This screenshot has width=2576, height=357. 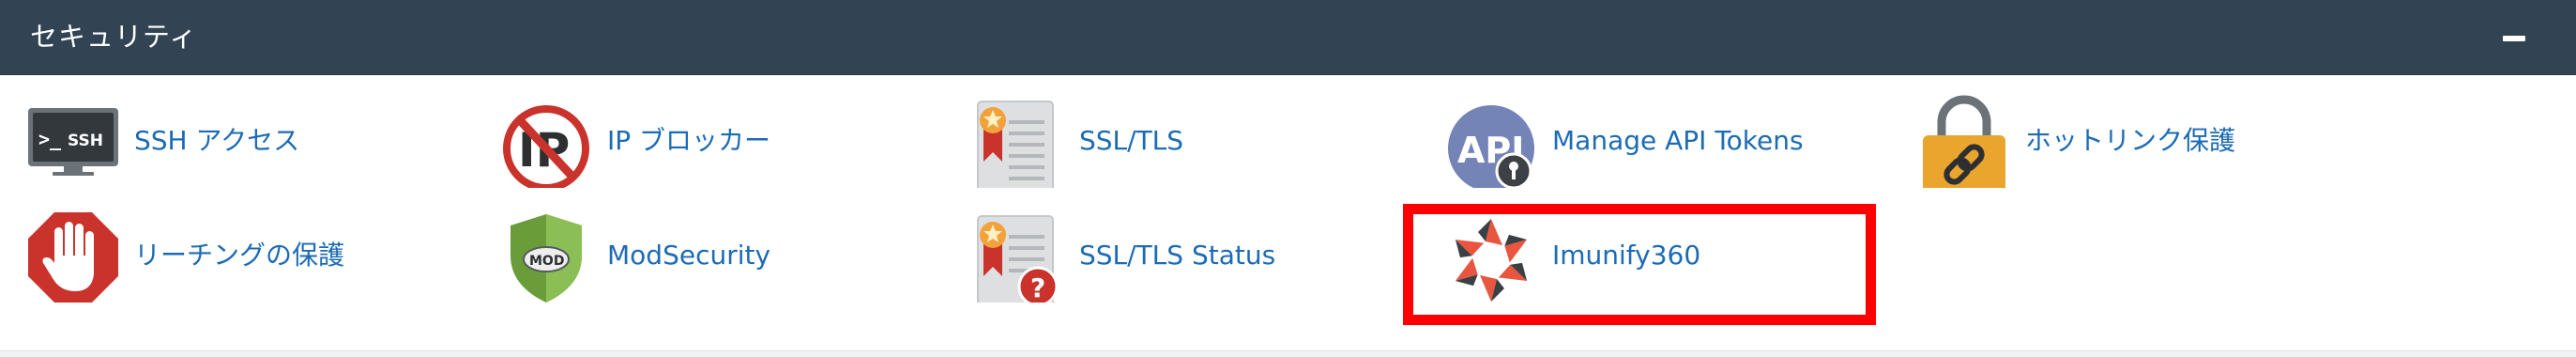 What do you see at coordinates (1964, 144) in the screenshot?
I see `padlock-link-icon` at bounding box center [1964, 144].